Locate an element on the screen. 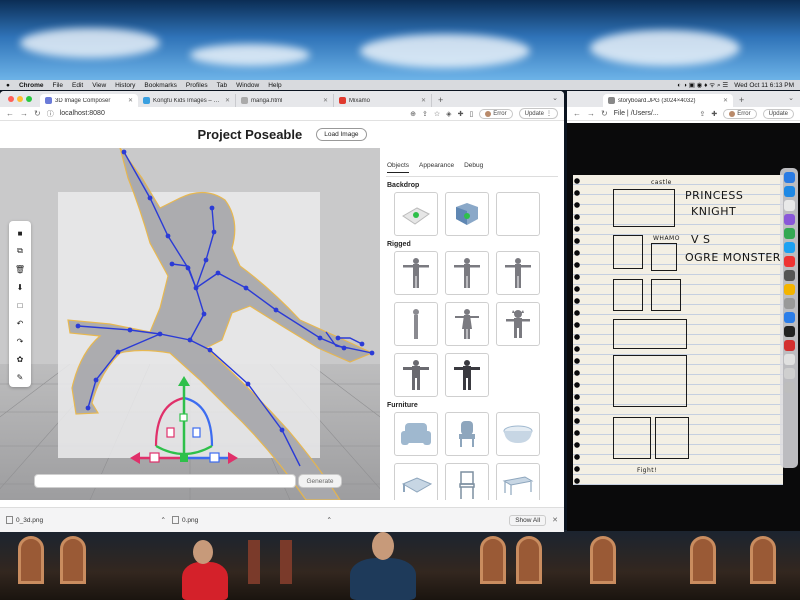  rigged-figure-tpose is located at coordinates (416, 273).